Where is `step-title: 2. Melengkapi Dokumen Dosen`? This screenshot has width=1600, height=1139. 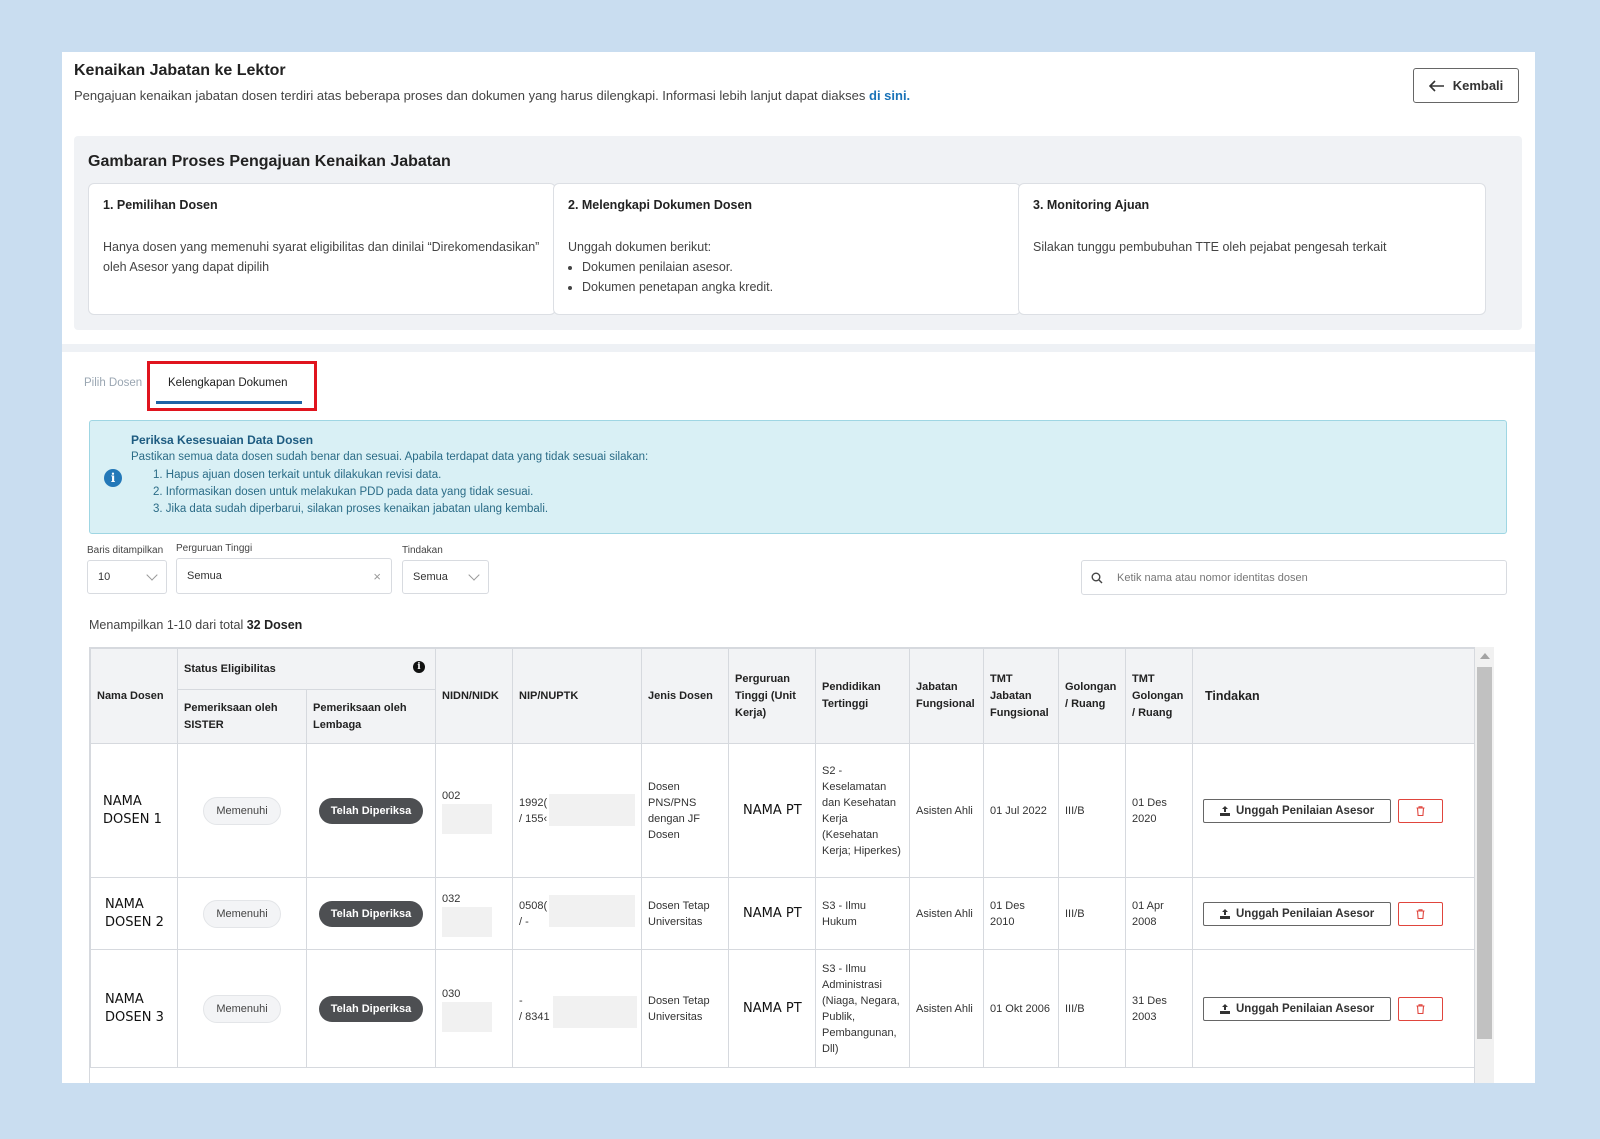
step-title: 2. Melengkapi Dokumen Dosen is located at coordinates (660, 205).